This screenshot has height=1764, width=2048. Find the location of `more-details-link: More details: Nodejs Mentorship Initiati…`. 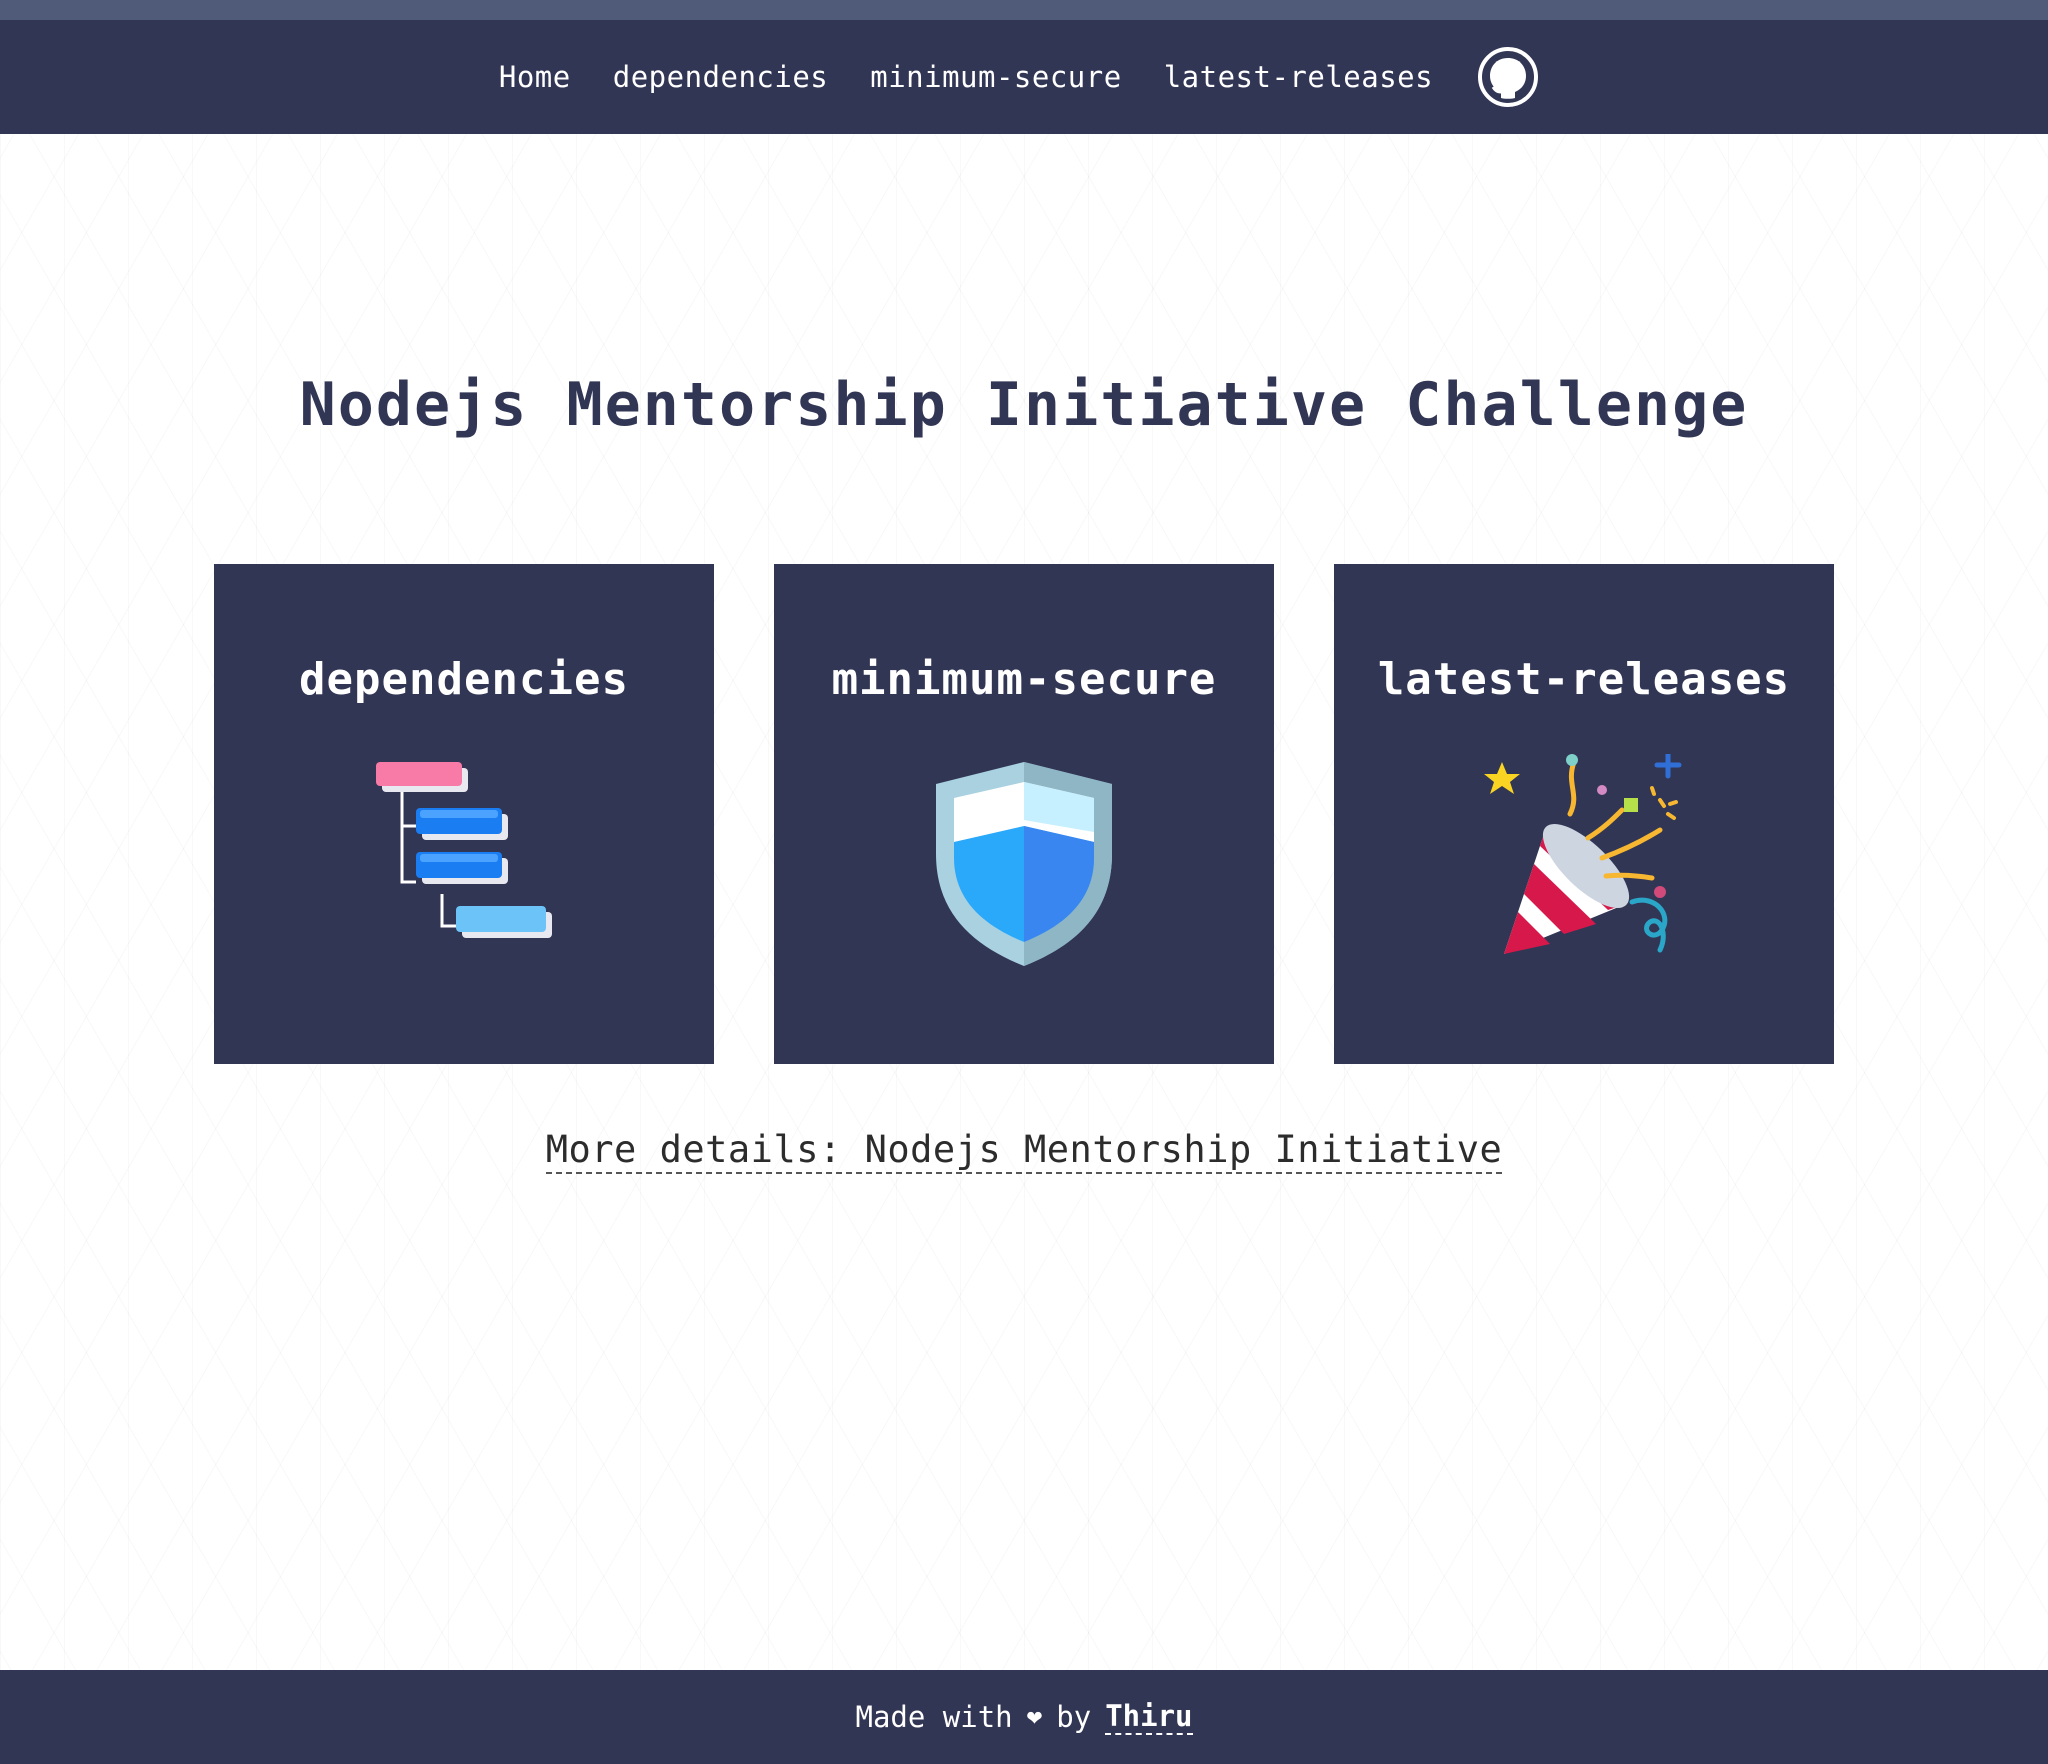

more-details-link: More details: Nodejs Mentorship Initiati… is located at coordinates (1024, 1151).